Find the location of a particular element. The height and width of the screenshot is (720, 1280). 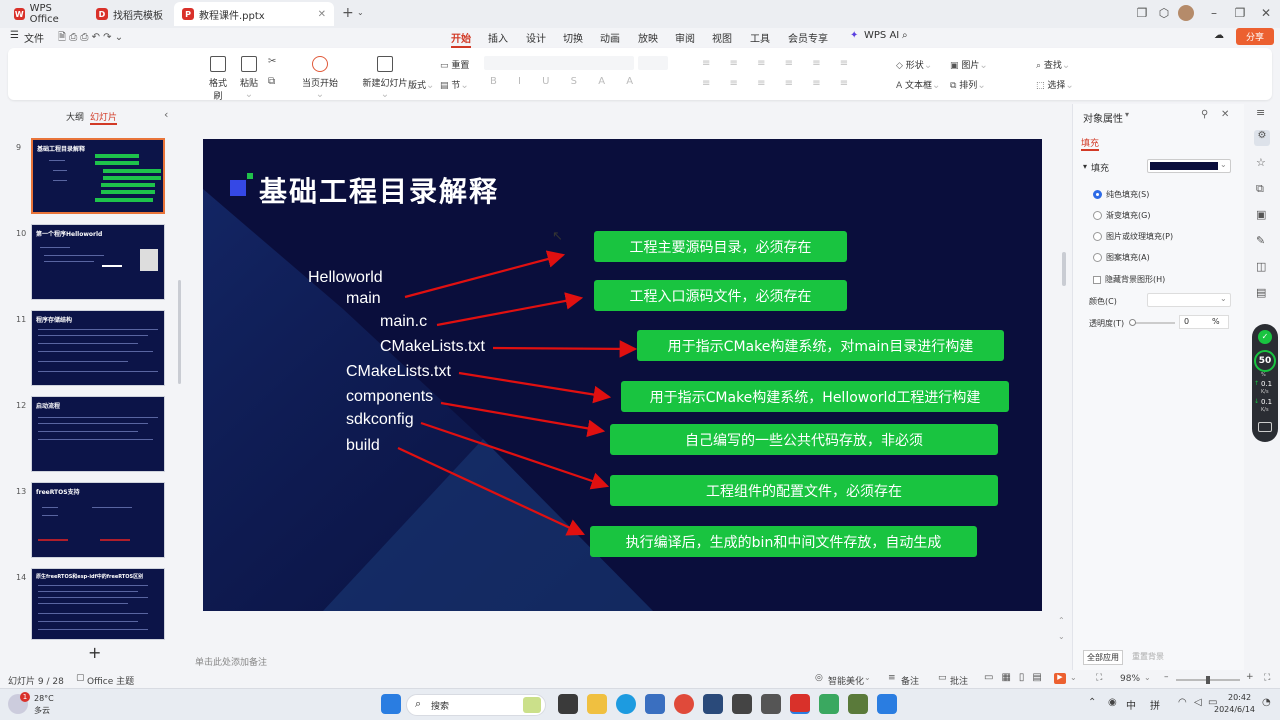

notification-bell-icon: ◔ is located at coordinates (1266, 702).